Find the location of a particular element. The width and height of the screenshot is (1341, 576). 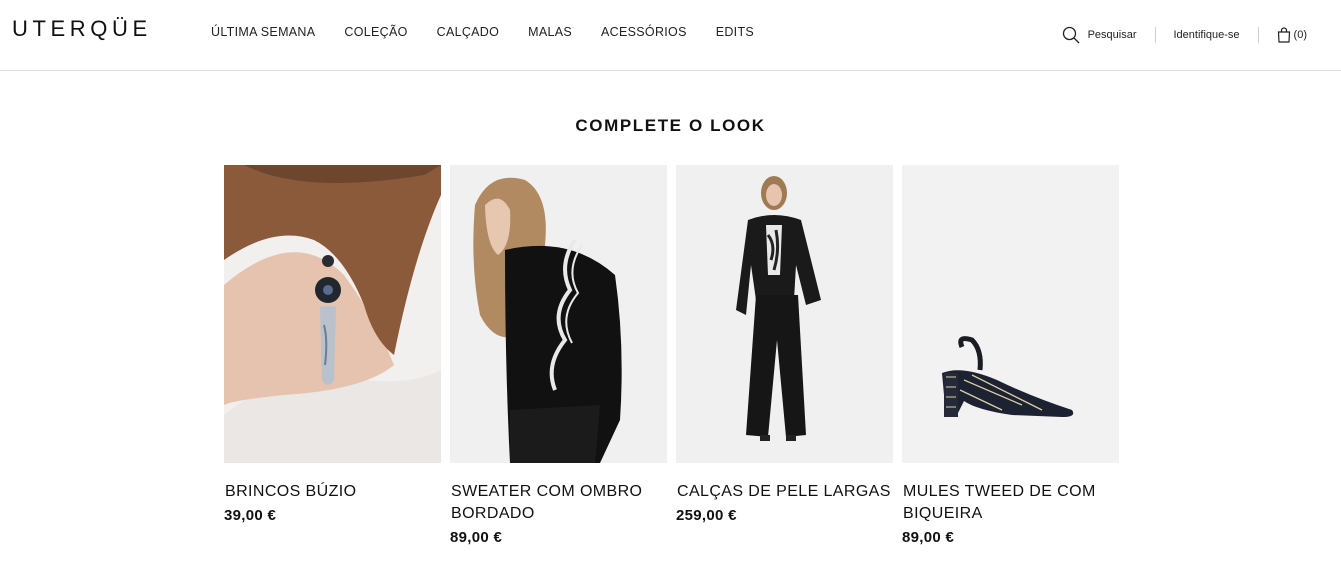

search-icon is located at coordinates (1071, 35).